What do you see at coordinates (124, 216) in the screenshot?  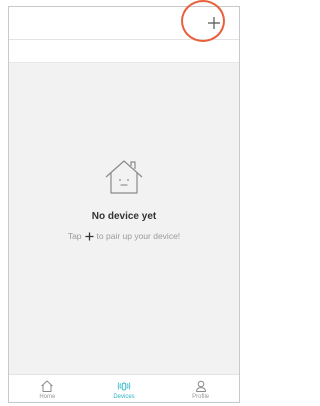 I see `empty-title: No device yet` at bounding box center [124, 216].